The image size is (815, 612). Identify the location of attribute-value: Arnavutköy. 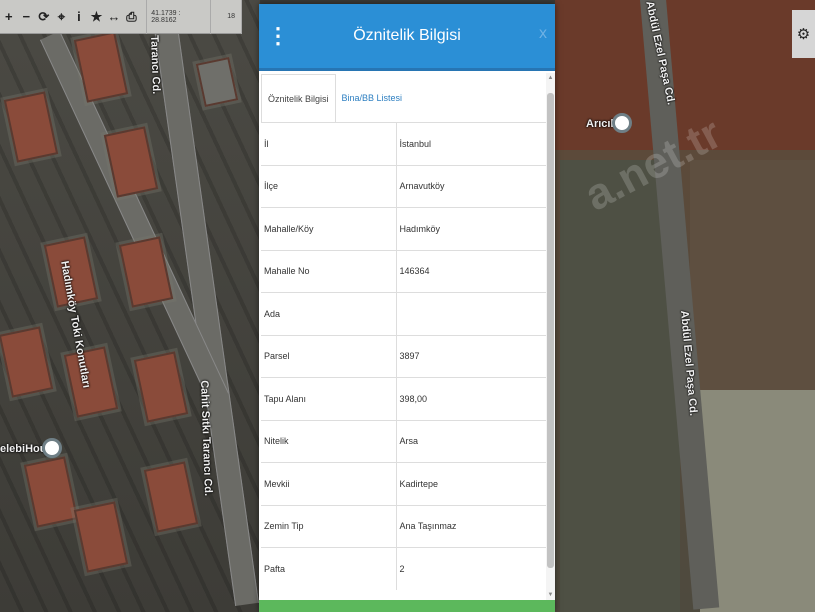
(472, 186).